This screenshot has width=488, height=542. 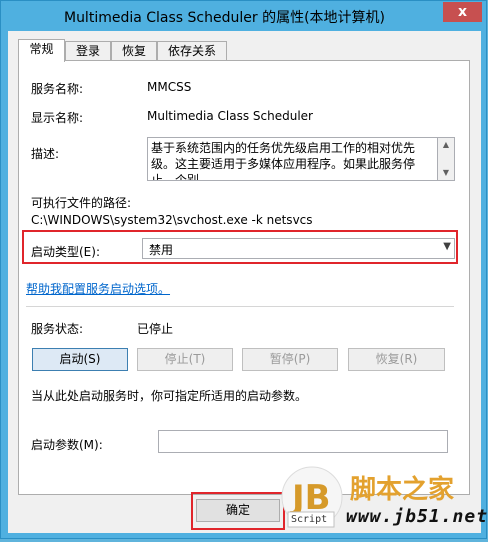 I want to click on scroll-down-icon: ▼, so click(x=446, y=173).